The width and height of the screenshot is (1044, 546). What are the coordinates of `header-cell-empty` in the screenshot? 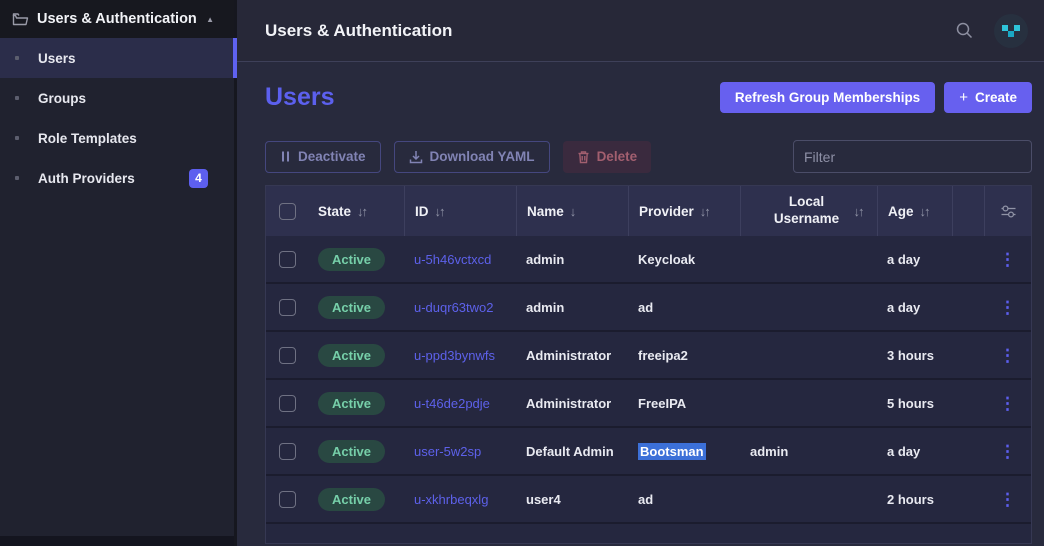 It's located at (968, 211).